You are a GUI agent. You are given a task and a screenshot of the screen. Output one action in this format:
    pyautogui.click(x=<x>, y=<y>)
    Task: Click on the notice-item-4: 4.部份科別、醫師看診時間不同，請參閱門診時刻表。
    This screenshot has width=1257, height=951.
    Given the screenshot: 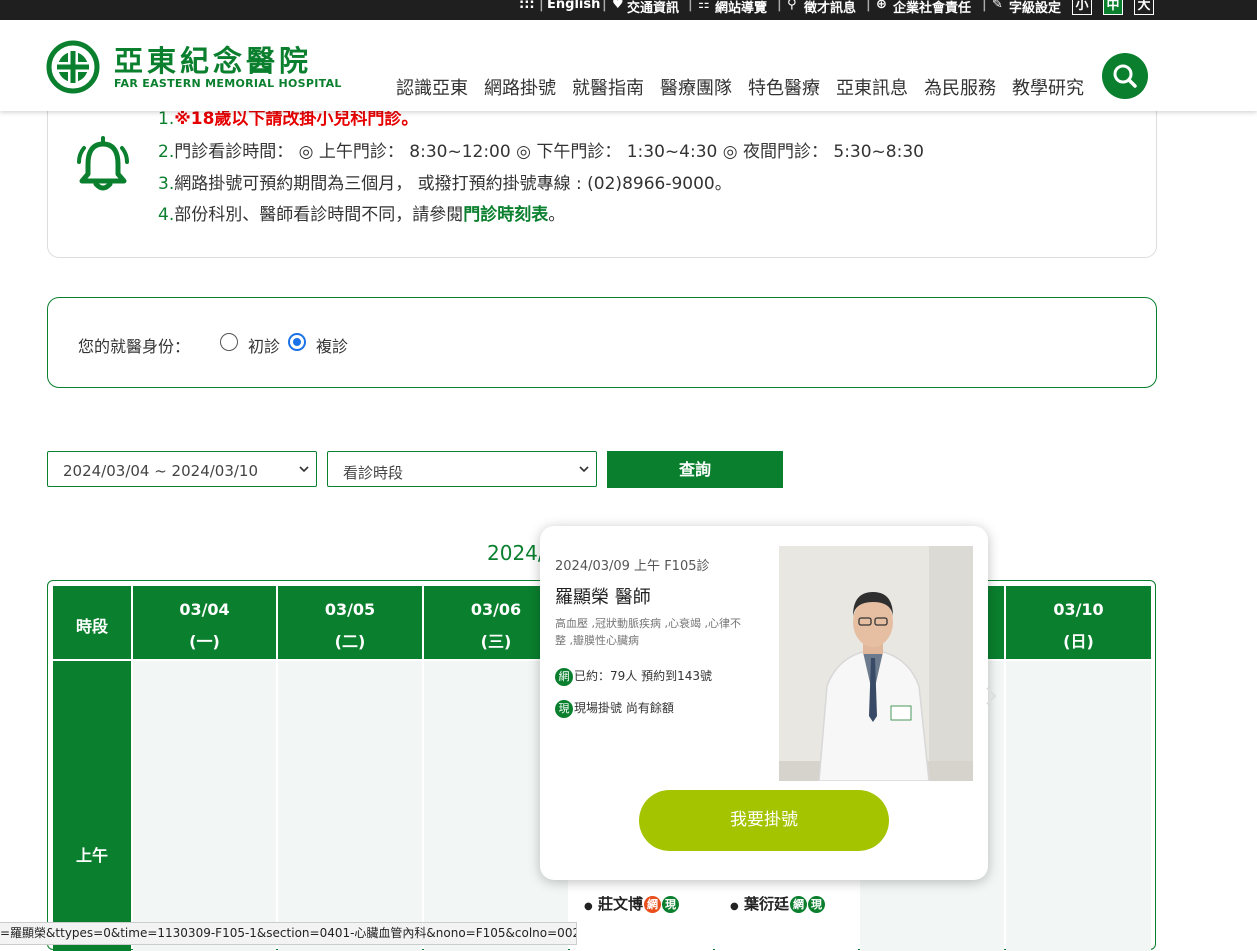 What is the action you would take?
    pyautogui.click(x=362, y=215)
    